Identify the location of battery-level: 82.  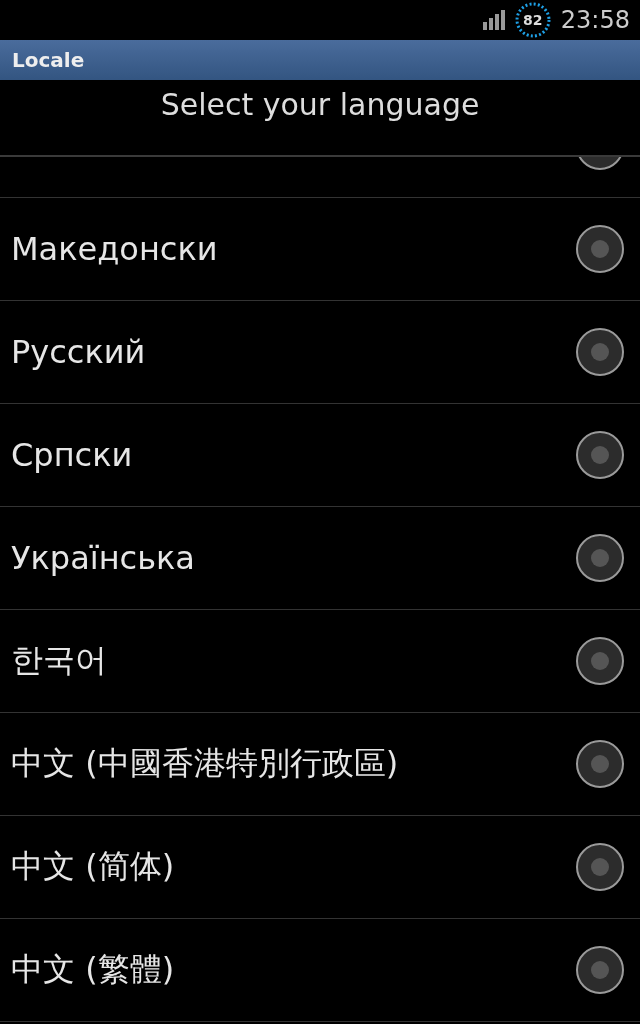
(533, 20).